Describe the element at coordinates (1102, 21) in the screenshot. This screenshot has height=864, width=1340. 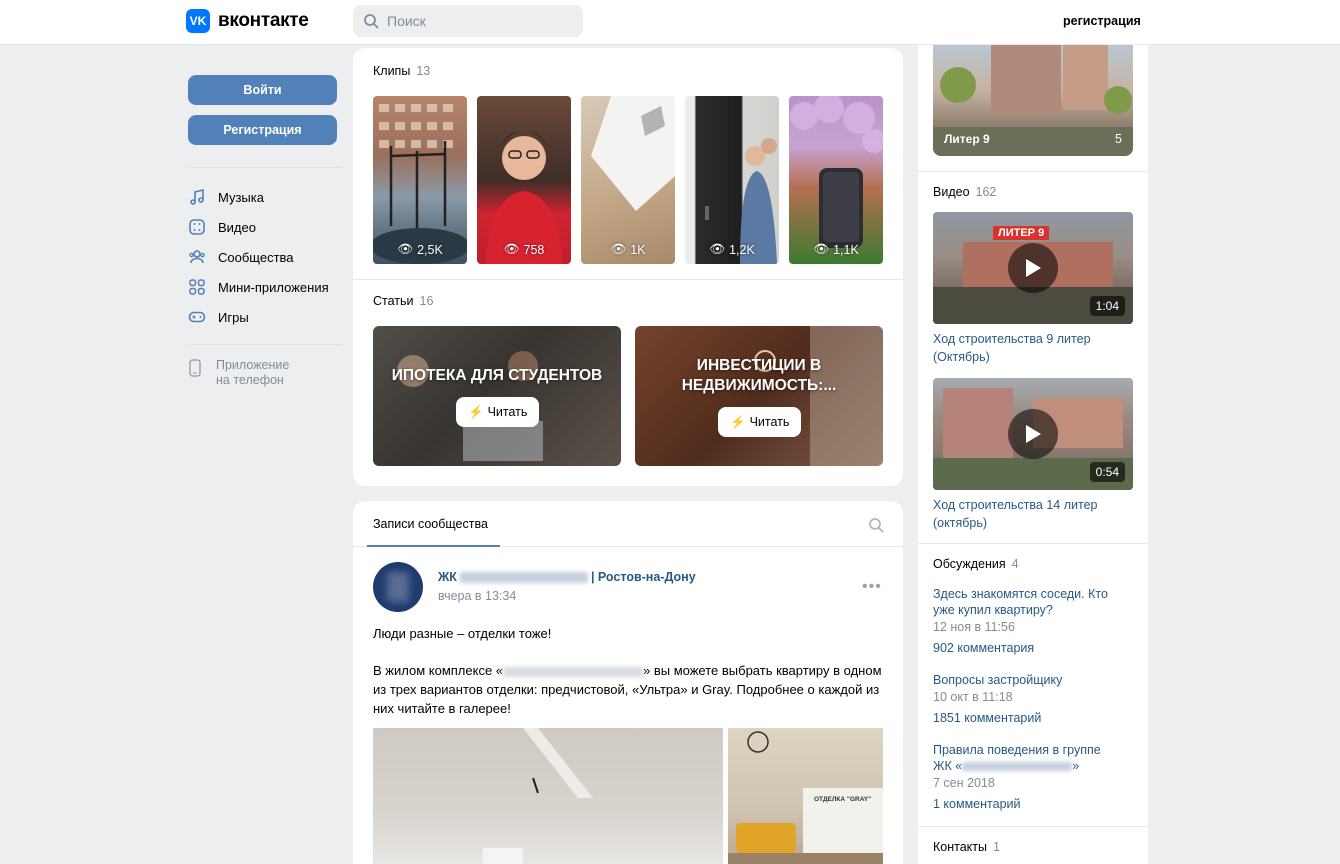
I see `header-register-link: регистрация` at that location.